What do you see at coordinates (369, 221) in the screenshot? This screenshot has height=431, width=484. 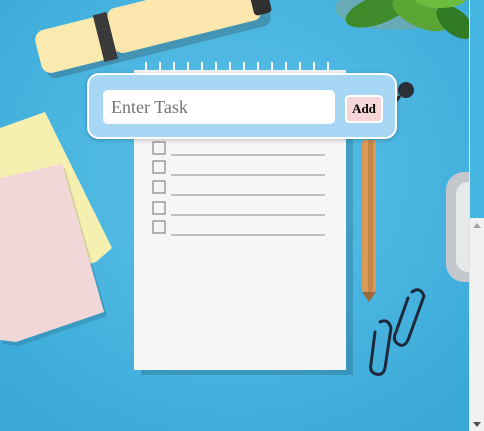 I see `pencil` at bounding box center [369, 221].